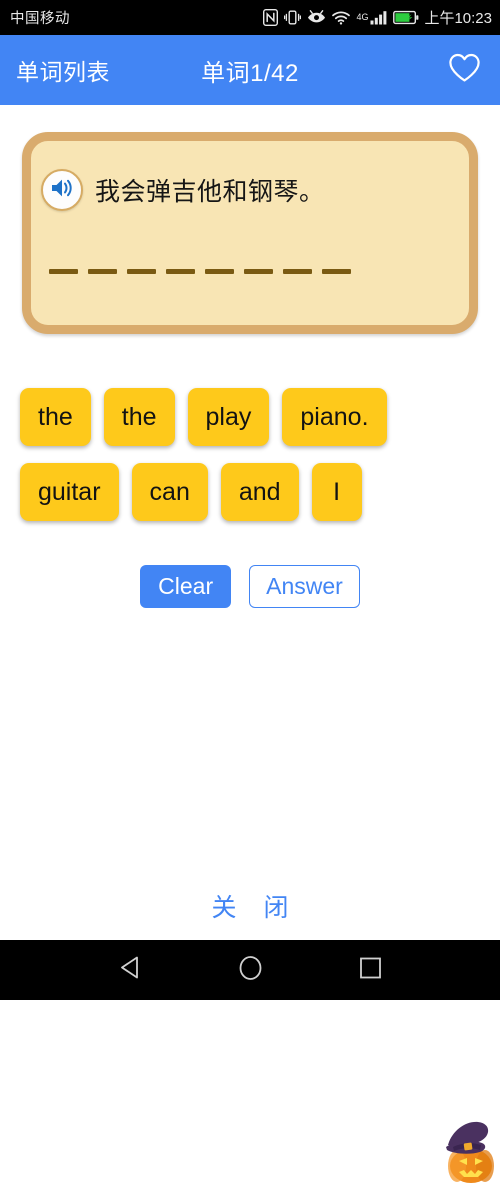 The width and height of the screenshot is (500, 1192). What do you see at coordinates (304, 587) in the screenshot?
I see `answer-button: Answer` at bounding box center [304, 587].